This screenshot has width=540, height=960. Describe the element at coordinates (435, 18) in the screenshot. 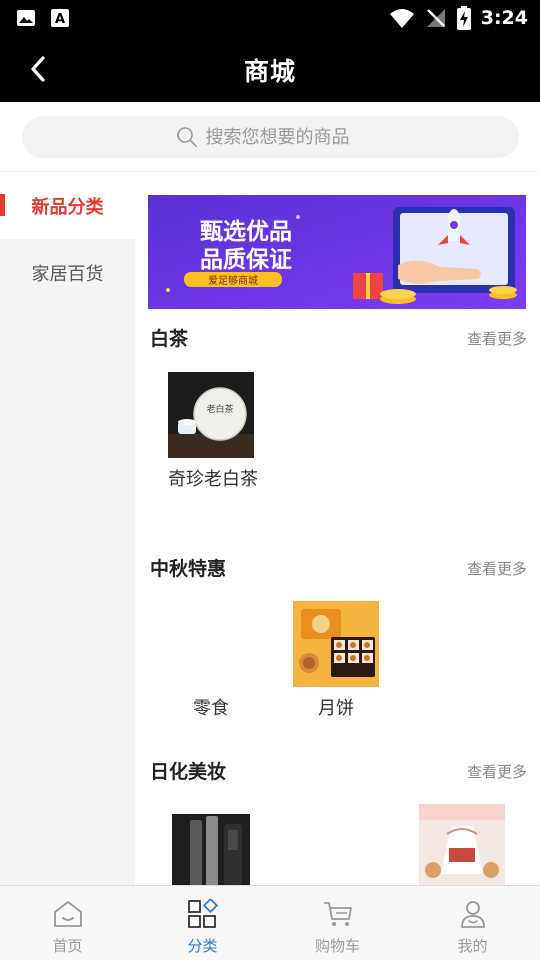

I see `no-signal-icon` at that location.